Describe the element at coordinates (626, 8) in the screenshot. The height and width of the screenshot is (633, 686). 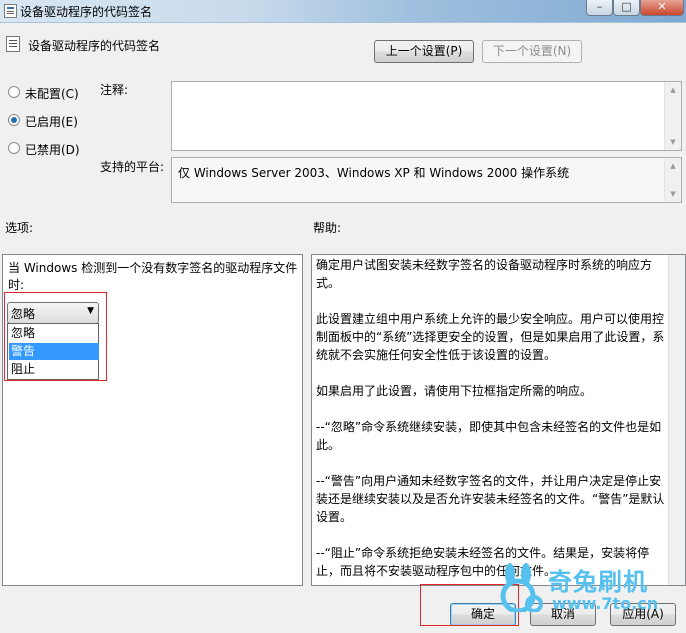
I see `maximize-button: □` at that location.